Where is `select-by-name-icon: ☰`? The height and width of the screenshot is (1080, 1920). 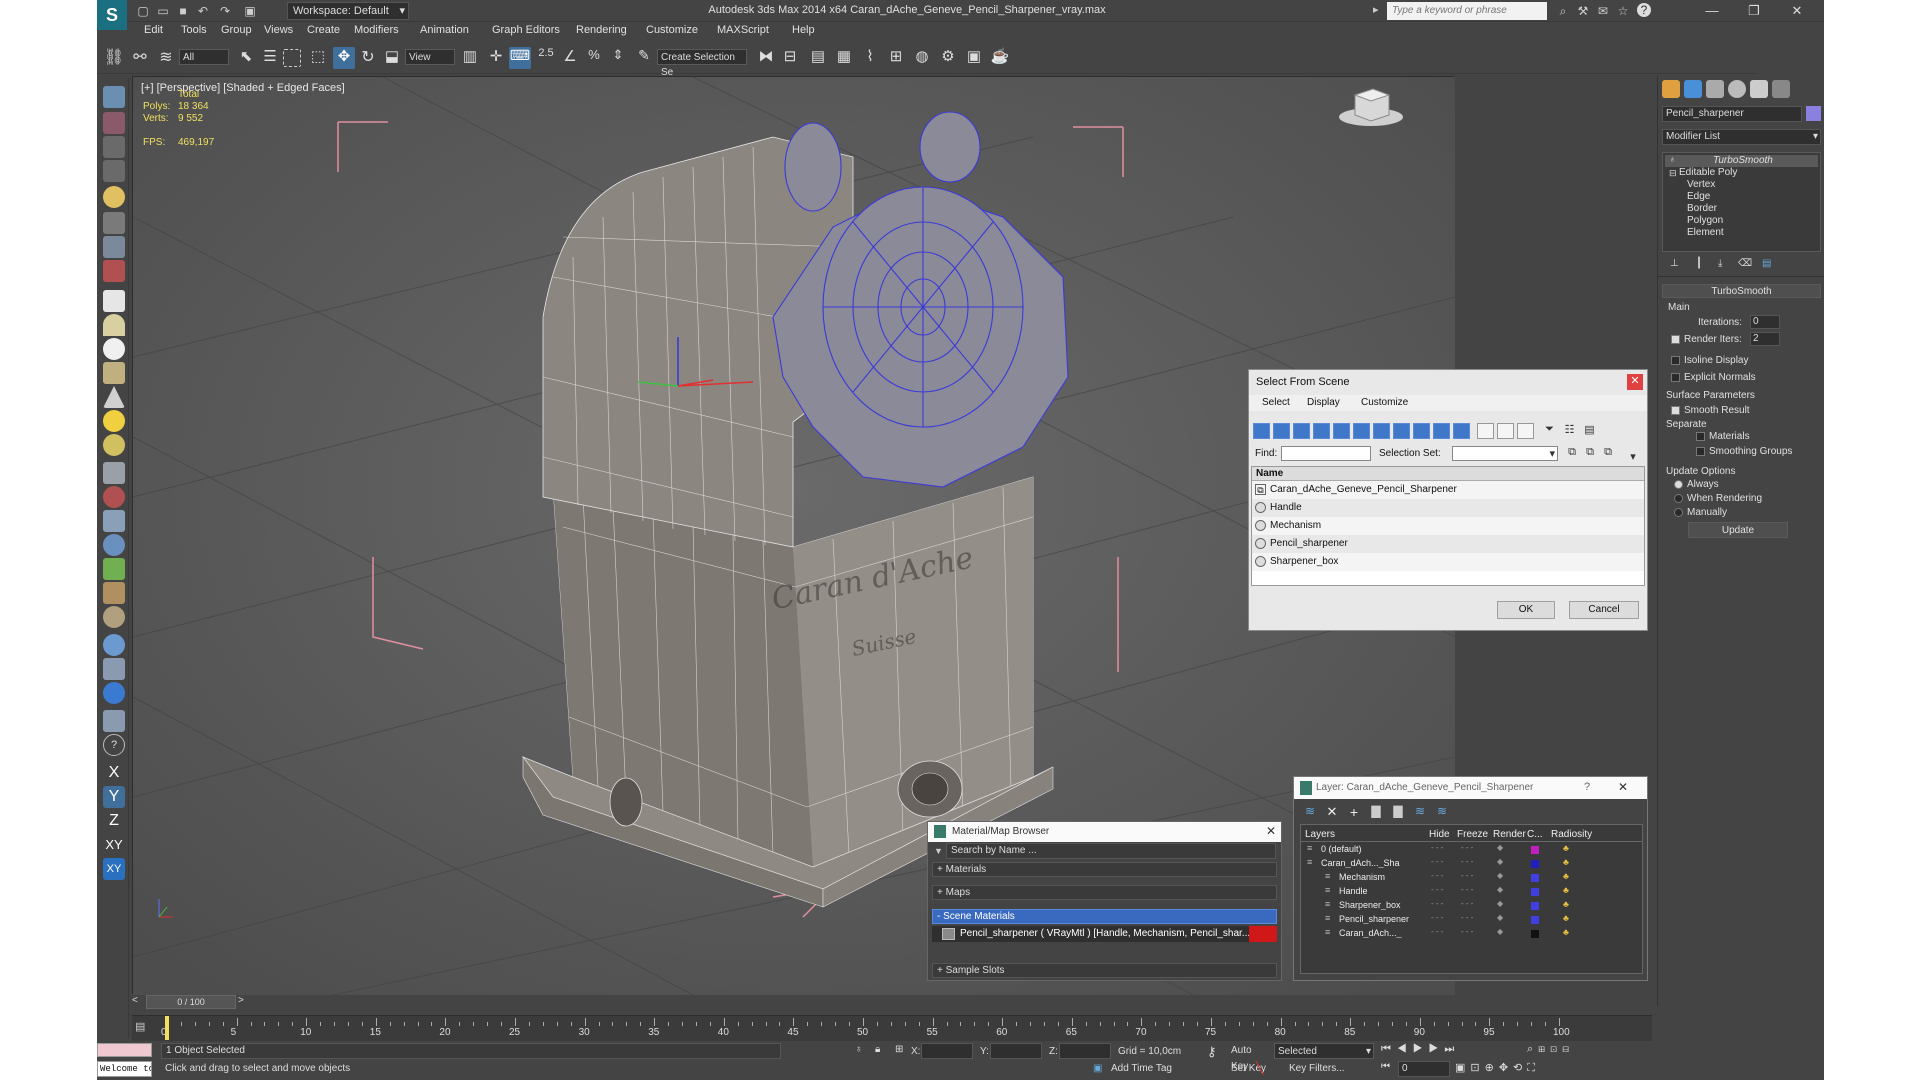 select-by-name-icon: ☰ is located at coordinates (270, 58).